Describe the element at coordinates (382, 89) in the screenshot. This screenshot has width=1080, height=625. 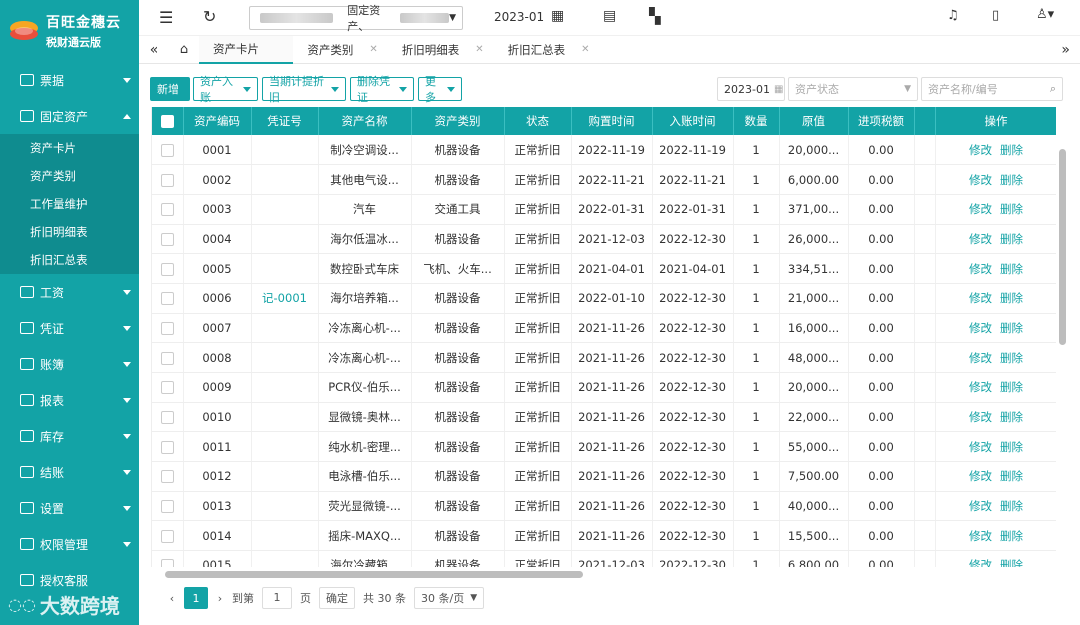
I see `delete-voucher-button: 删除凭证` at that location.